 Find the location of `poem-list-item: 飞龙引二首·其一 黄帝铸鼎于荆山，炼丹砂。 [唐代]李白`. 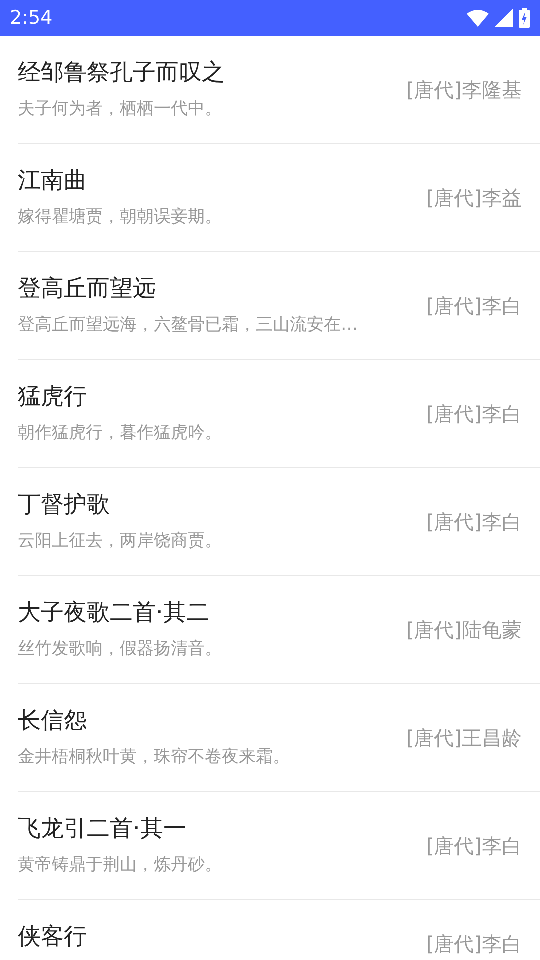

poem-list-item: 飞龙引二首·其一 黄帝铸鼎于荆山，炼丹砂。 [唐代]李白 is located at coordinates (279, 846).